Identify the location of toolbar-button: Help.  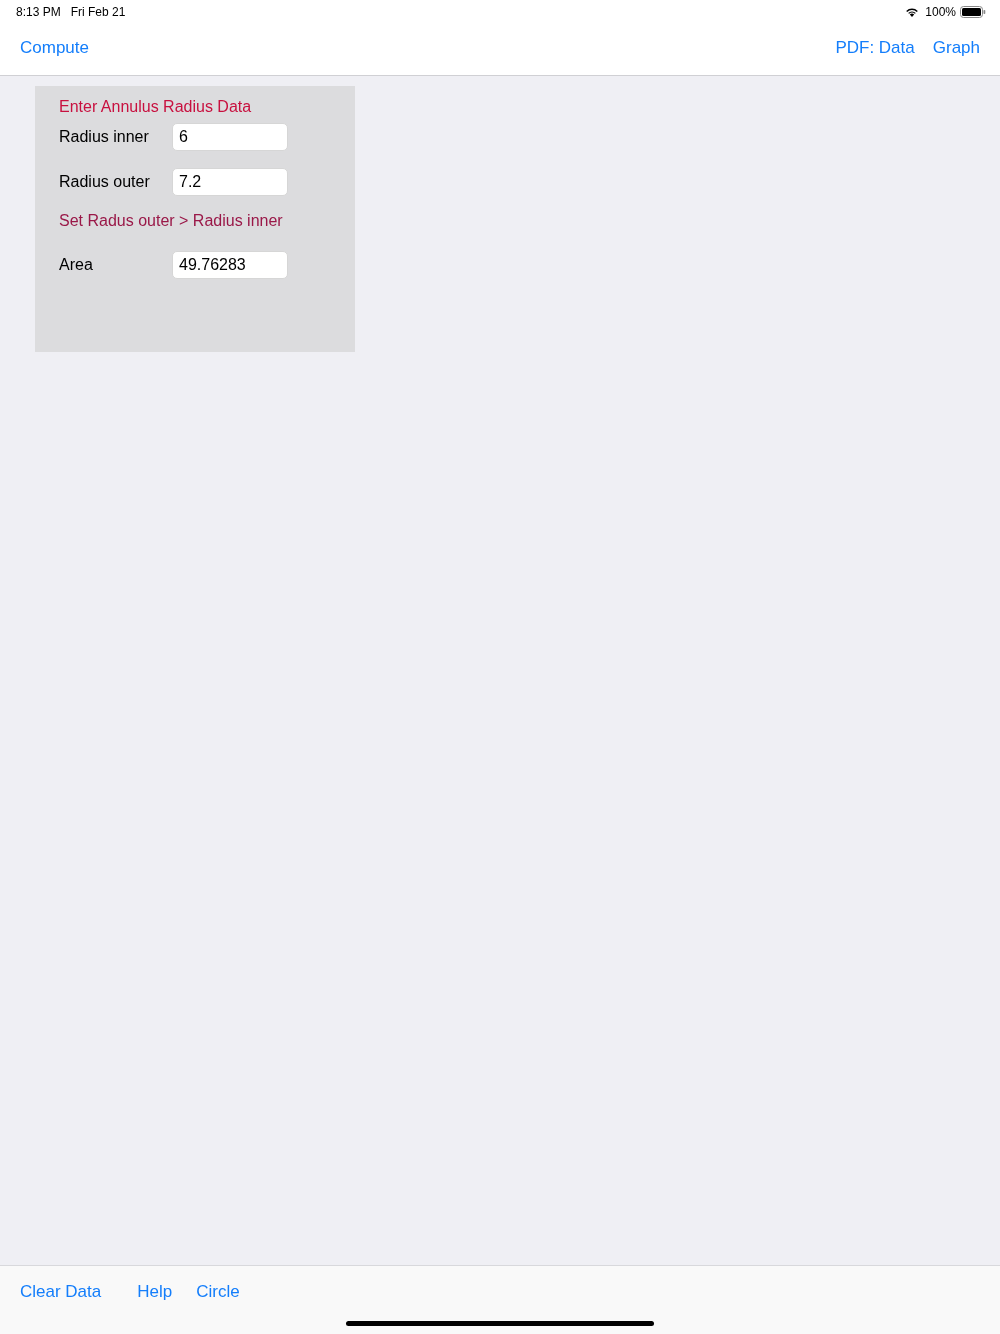
(155, 1292).